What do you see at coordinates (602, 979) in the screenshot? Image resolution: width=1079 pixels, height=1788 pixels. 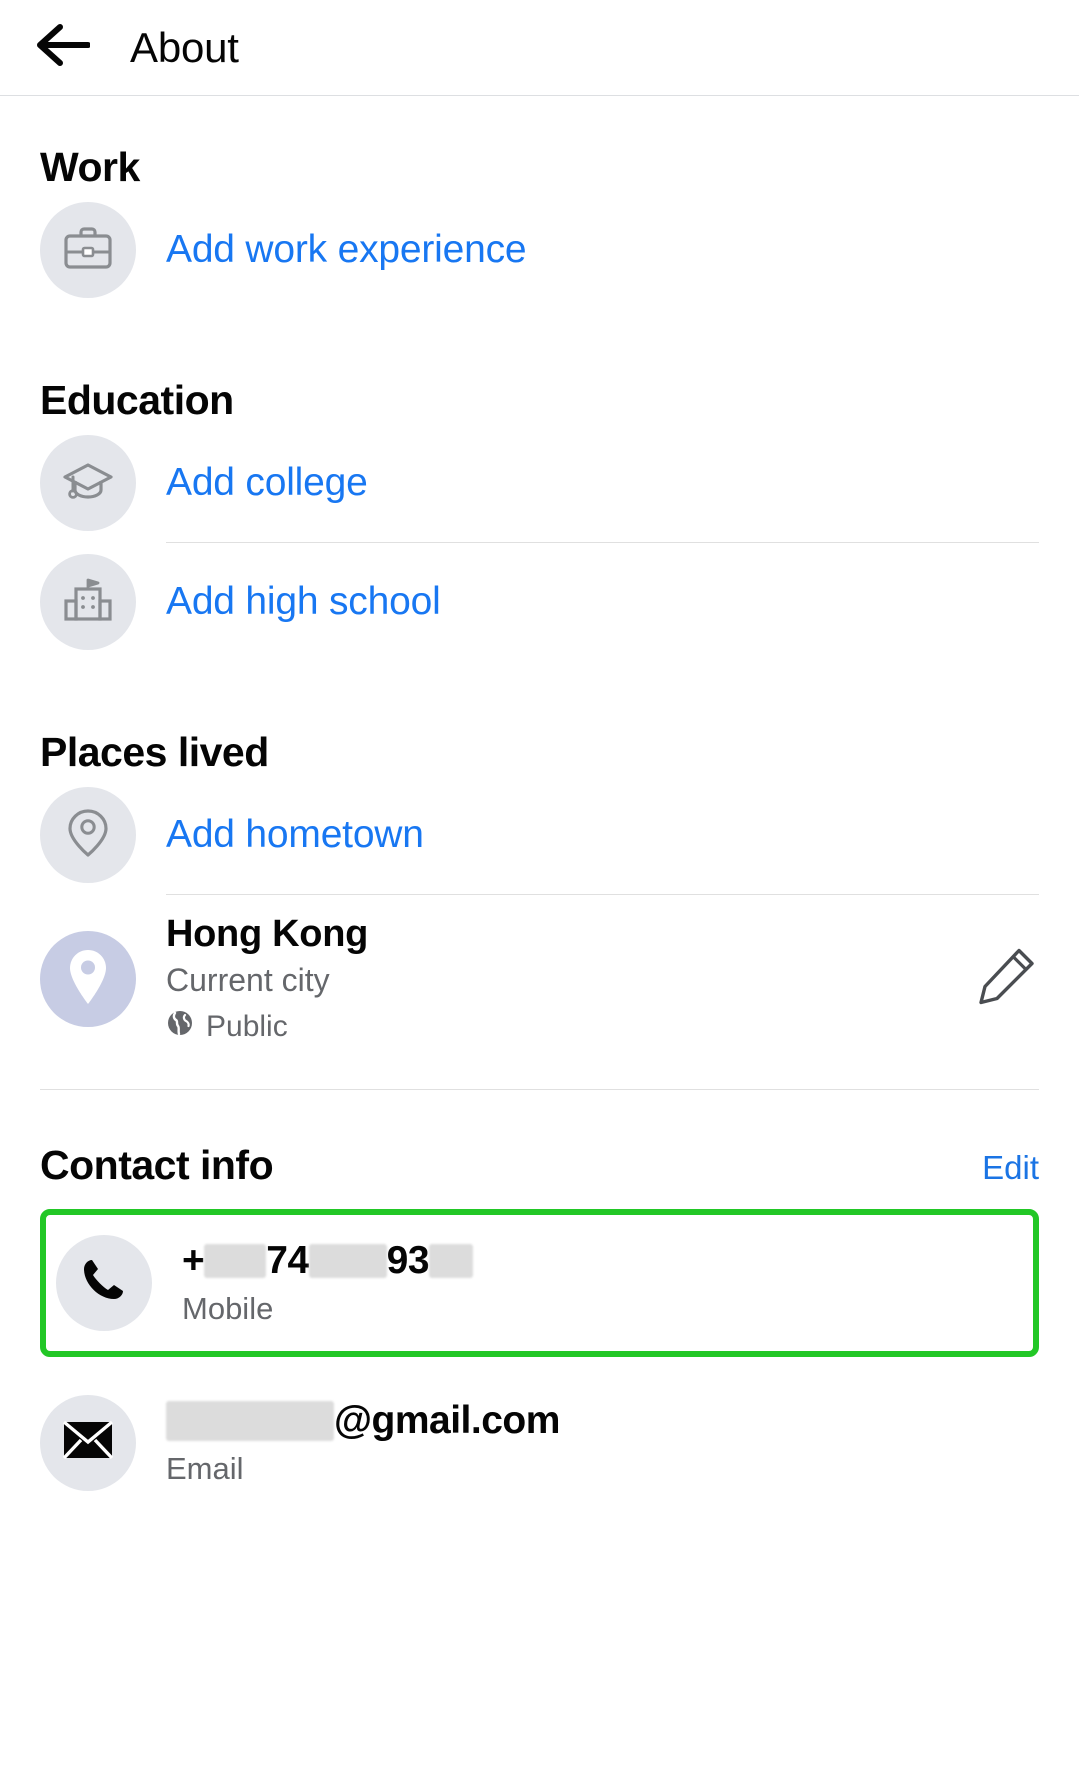 I see `current-city-body: Hong Kong Current city Public` at bounding box center [602, 979].